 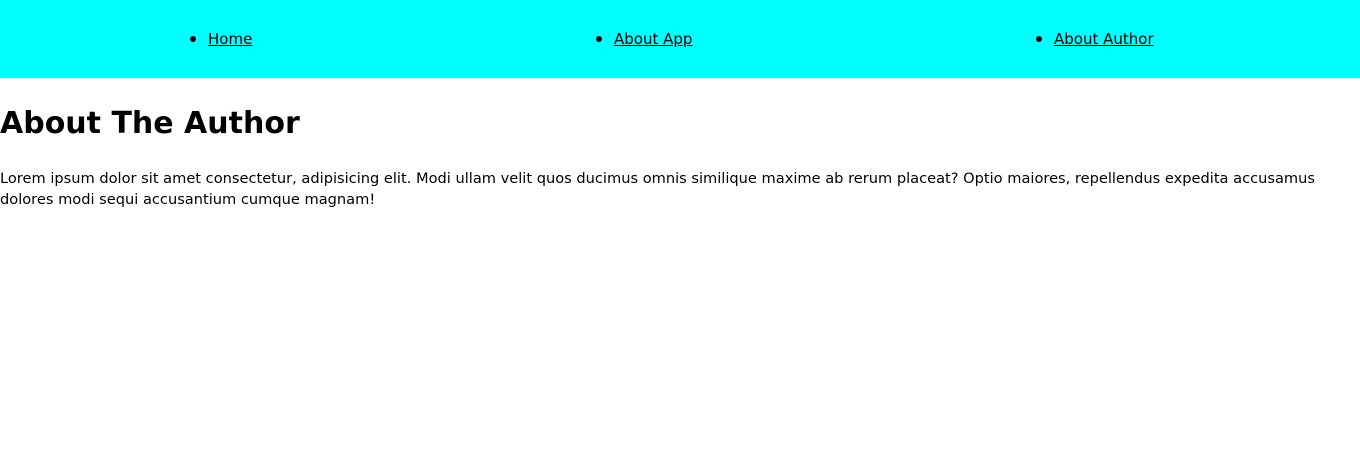 I want to click on nav-item-home: Home, so click(x=221, y=39).